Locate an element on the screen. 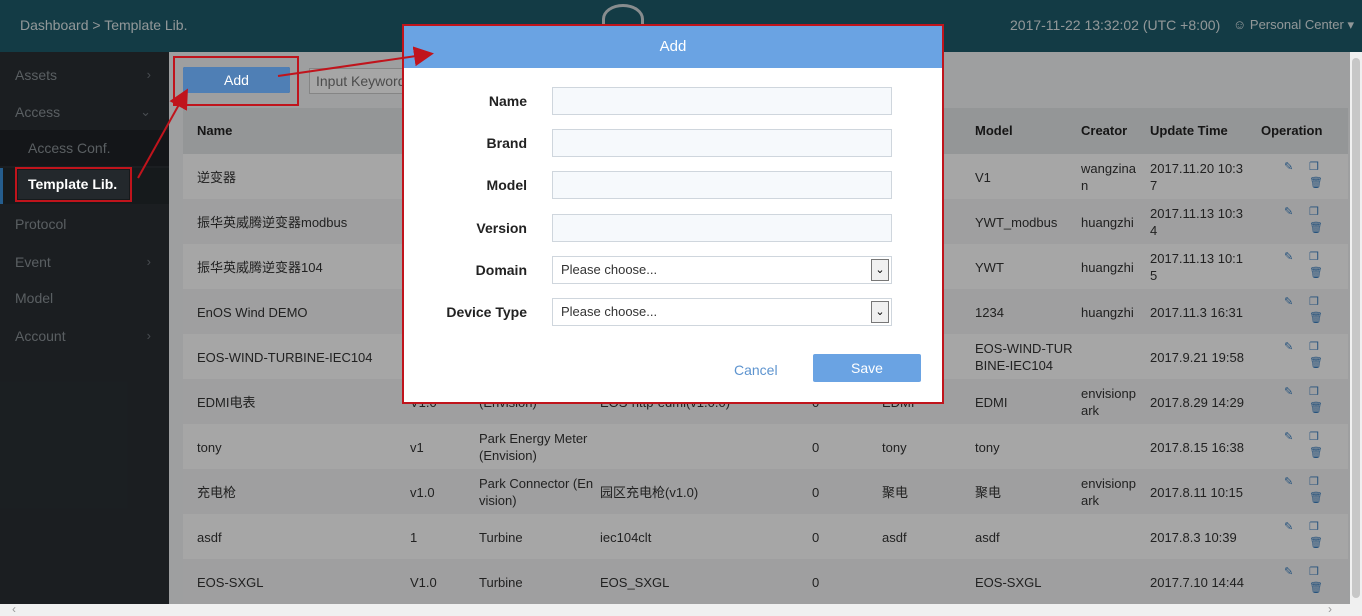  device-type-label: Device Type is located at coordinates (486, 312).